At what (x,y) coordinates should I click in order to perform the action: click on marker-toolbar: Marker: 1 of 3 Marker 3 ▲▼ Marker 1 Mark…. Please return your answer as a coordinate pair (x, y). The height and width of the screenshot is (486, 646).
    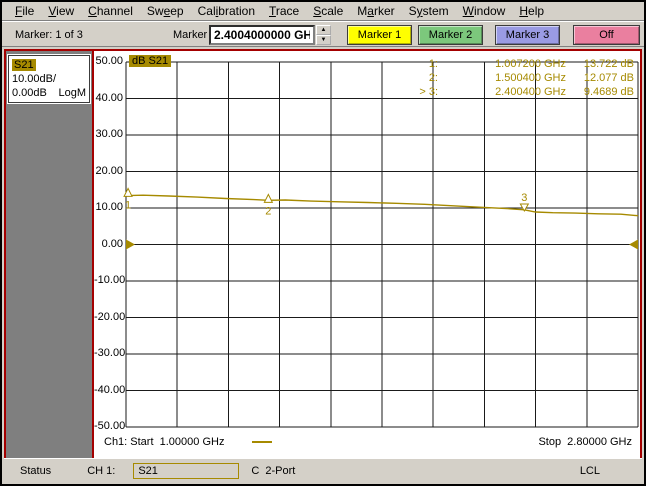
    Looking at the image, I should click on (323, 34).